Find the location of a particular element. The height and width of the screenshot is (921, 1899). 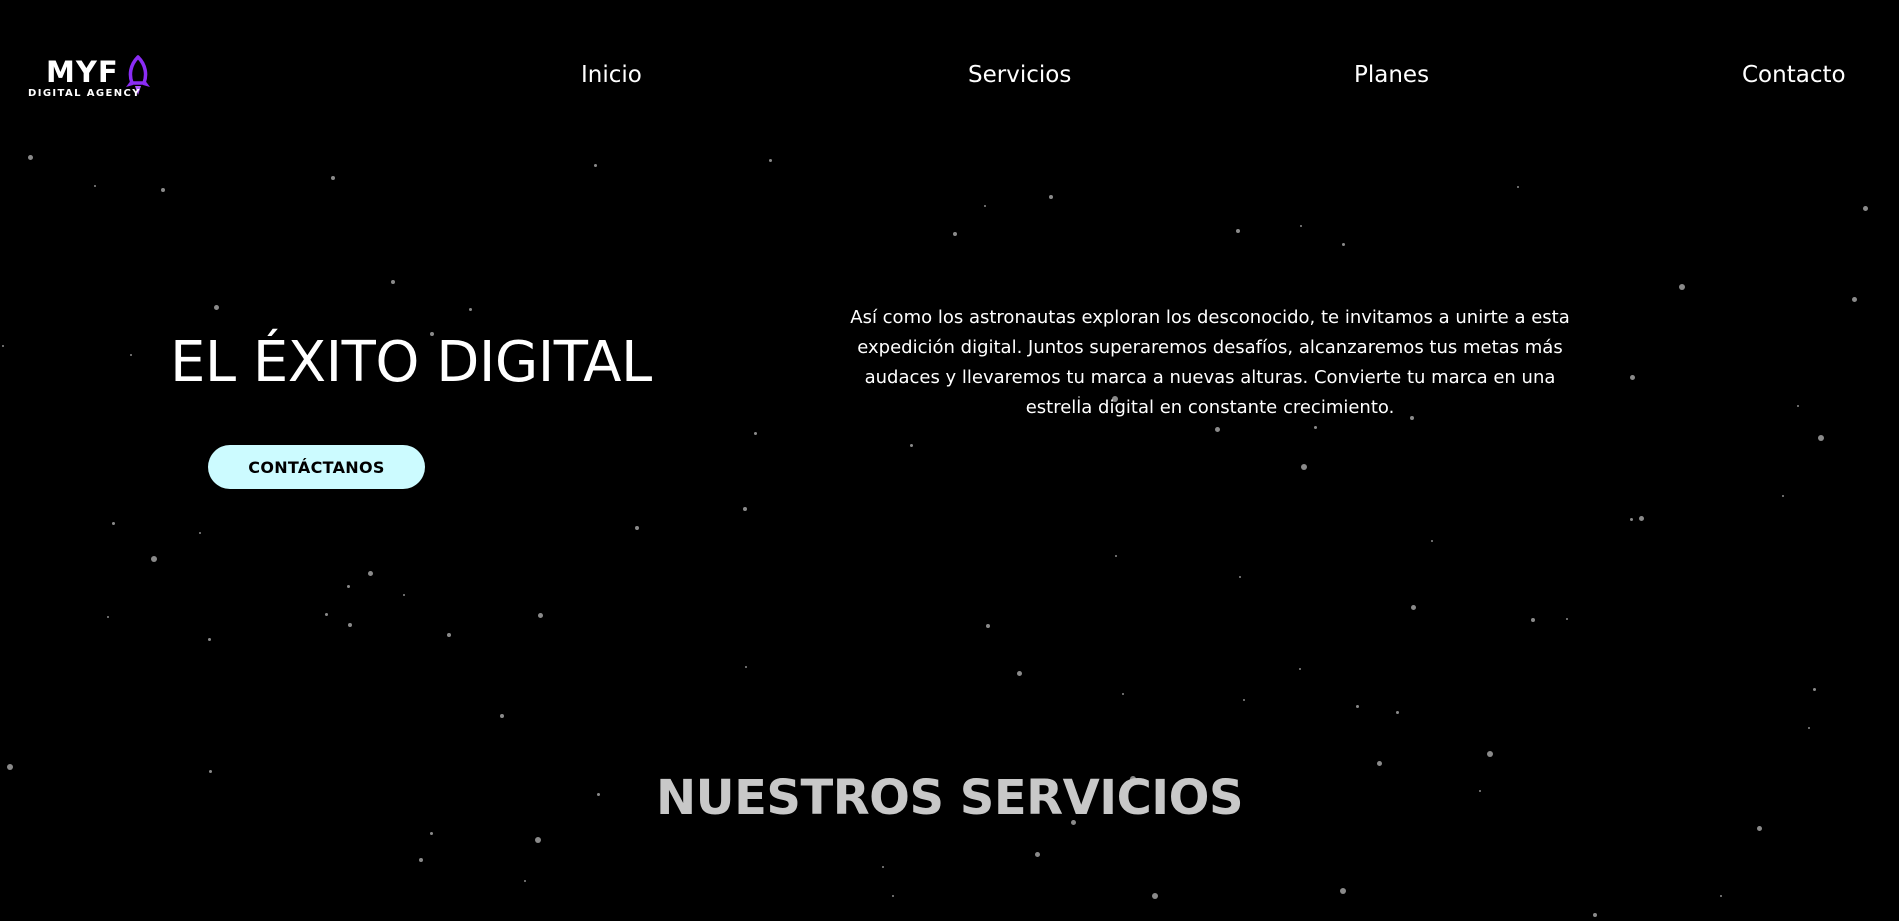

nav-link-servicios: Servicios is located at coordinates (1019, 75).